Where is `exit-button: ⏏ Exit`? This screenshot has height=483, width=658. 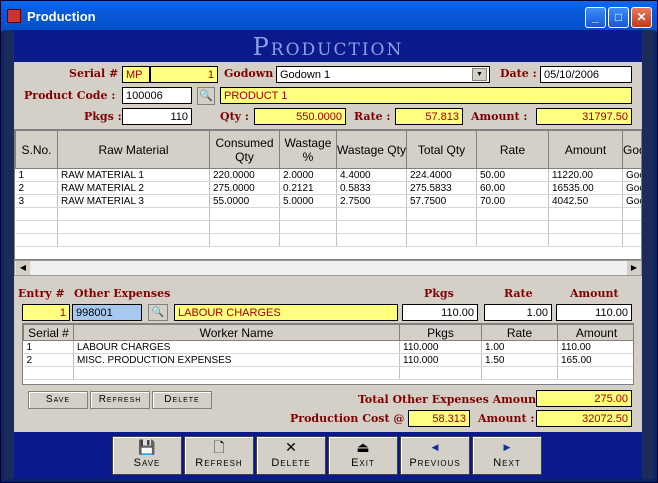
exit-button: ⏏ Exit is located at coordinates (363, 455).